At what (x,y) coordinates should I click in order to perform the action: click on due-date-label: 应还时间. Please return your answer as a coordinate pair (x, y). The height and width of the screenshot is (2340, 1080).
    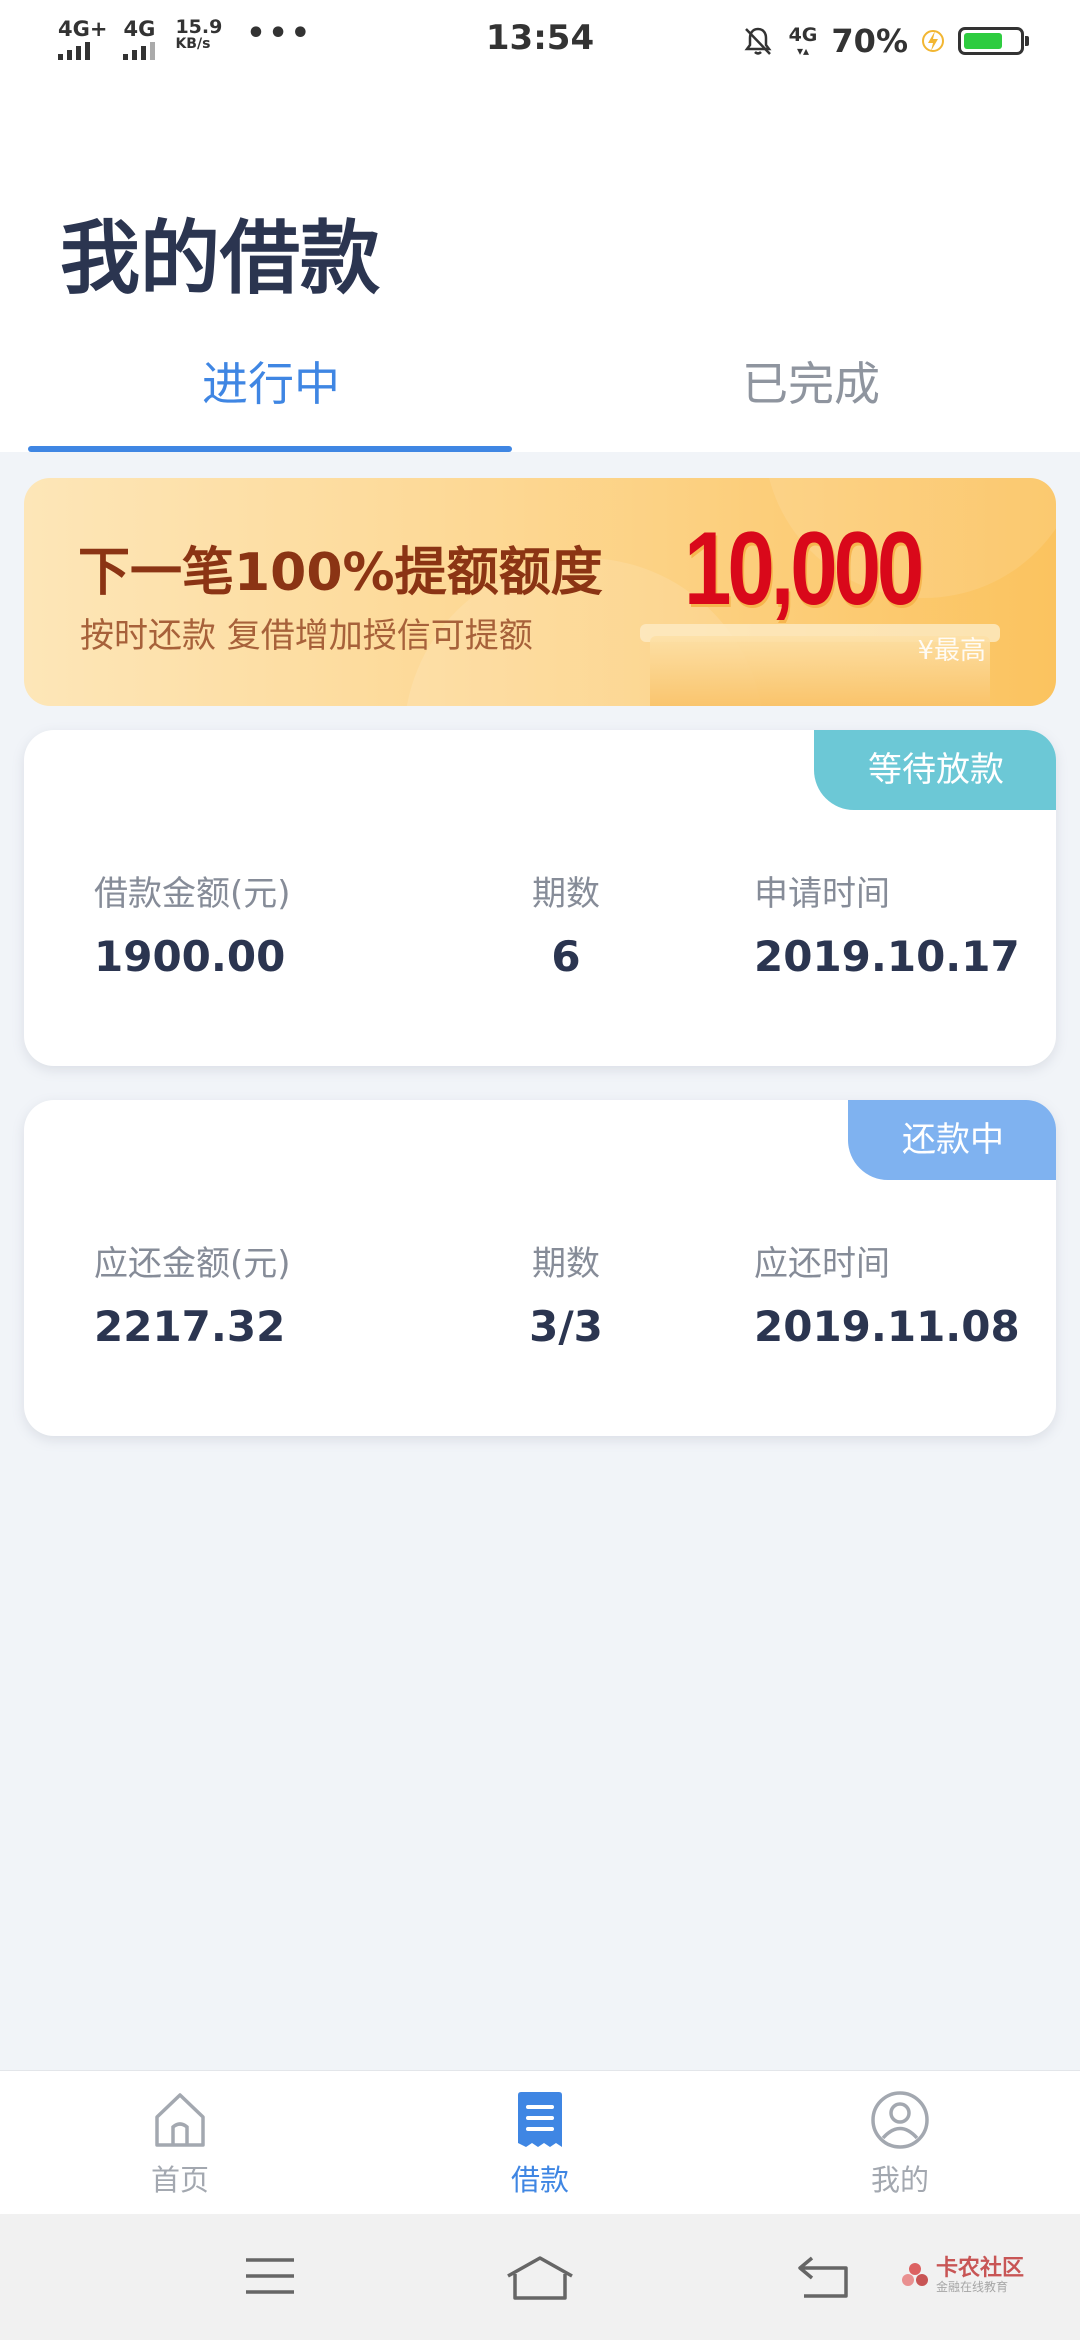
    Looking at the image, I should click on (822, 1264).